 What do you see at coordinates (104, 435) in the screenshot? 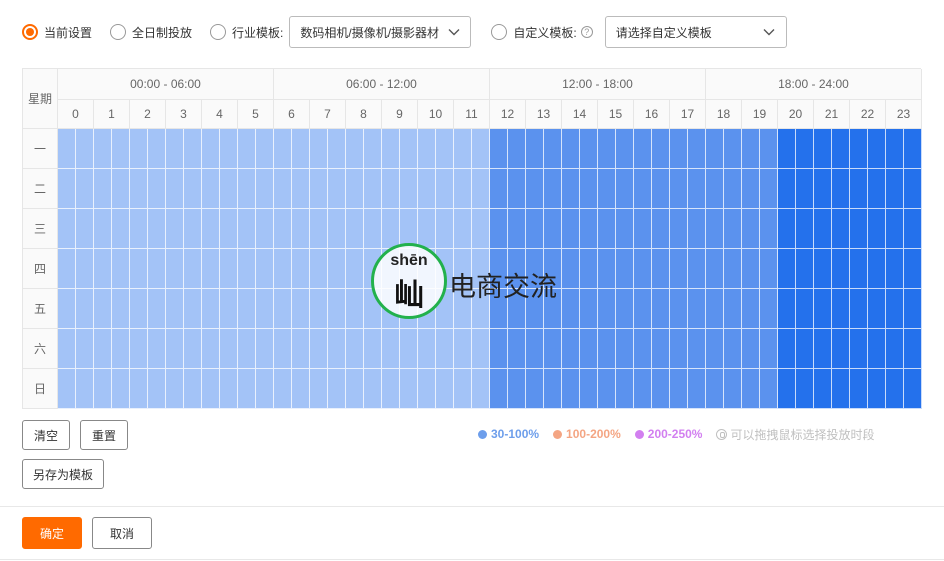
I see `reset-button: 重置` at bounding box center [104, 435].